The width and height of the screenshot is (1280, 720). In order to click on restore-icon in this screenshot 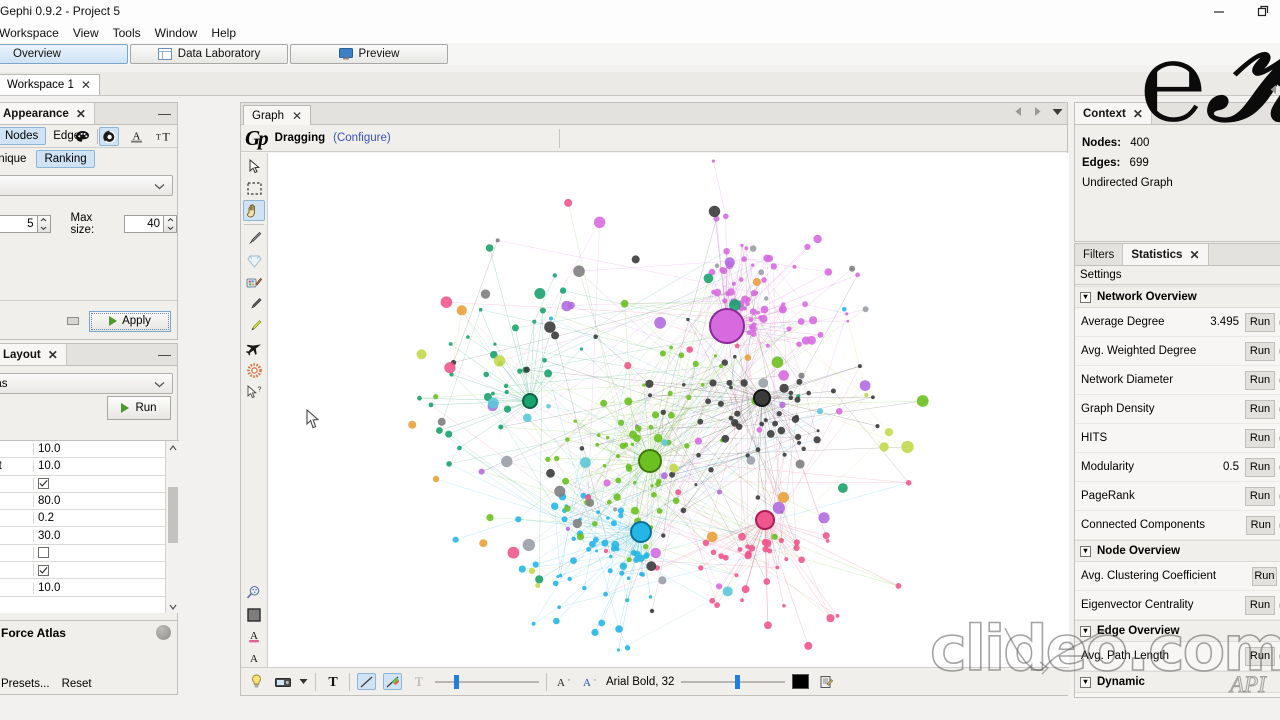, I will do `click(1263, 11)`.